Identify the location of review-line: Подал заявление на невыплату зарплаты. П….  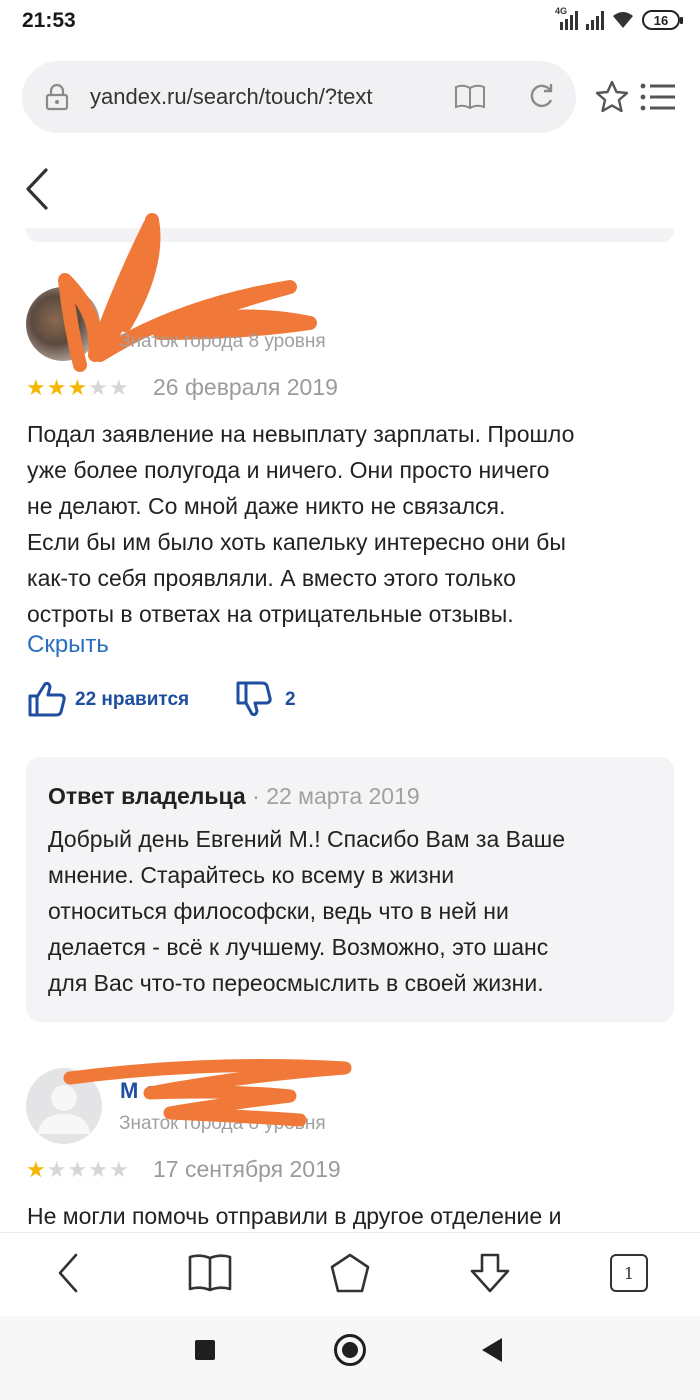
(301, 434).